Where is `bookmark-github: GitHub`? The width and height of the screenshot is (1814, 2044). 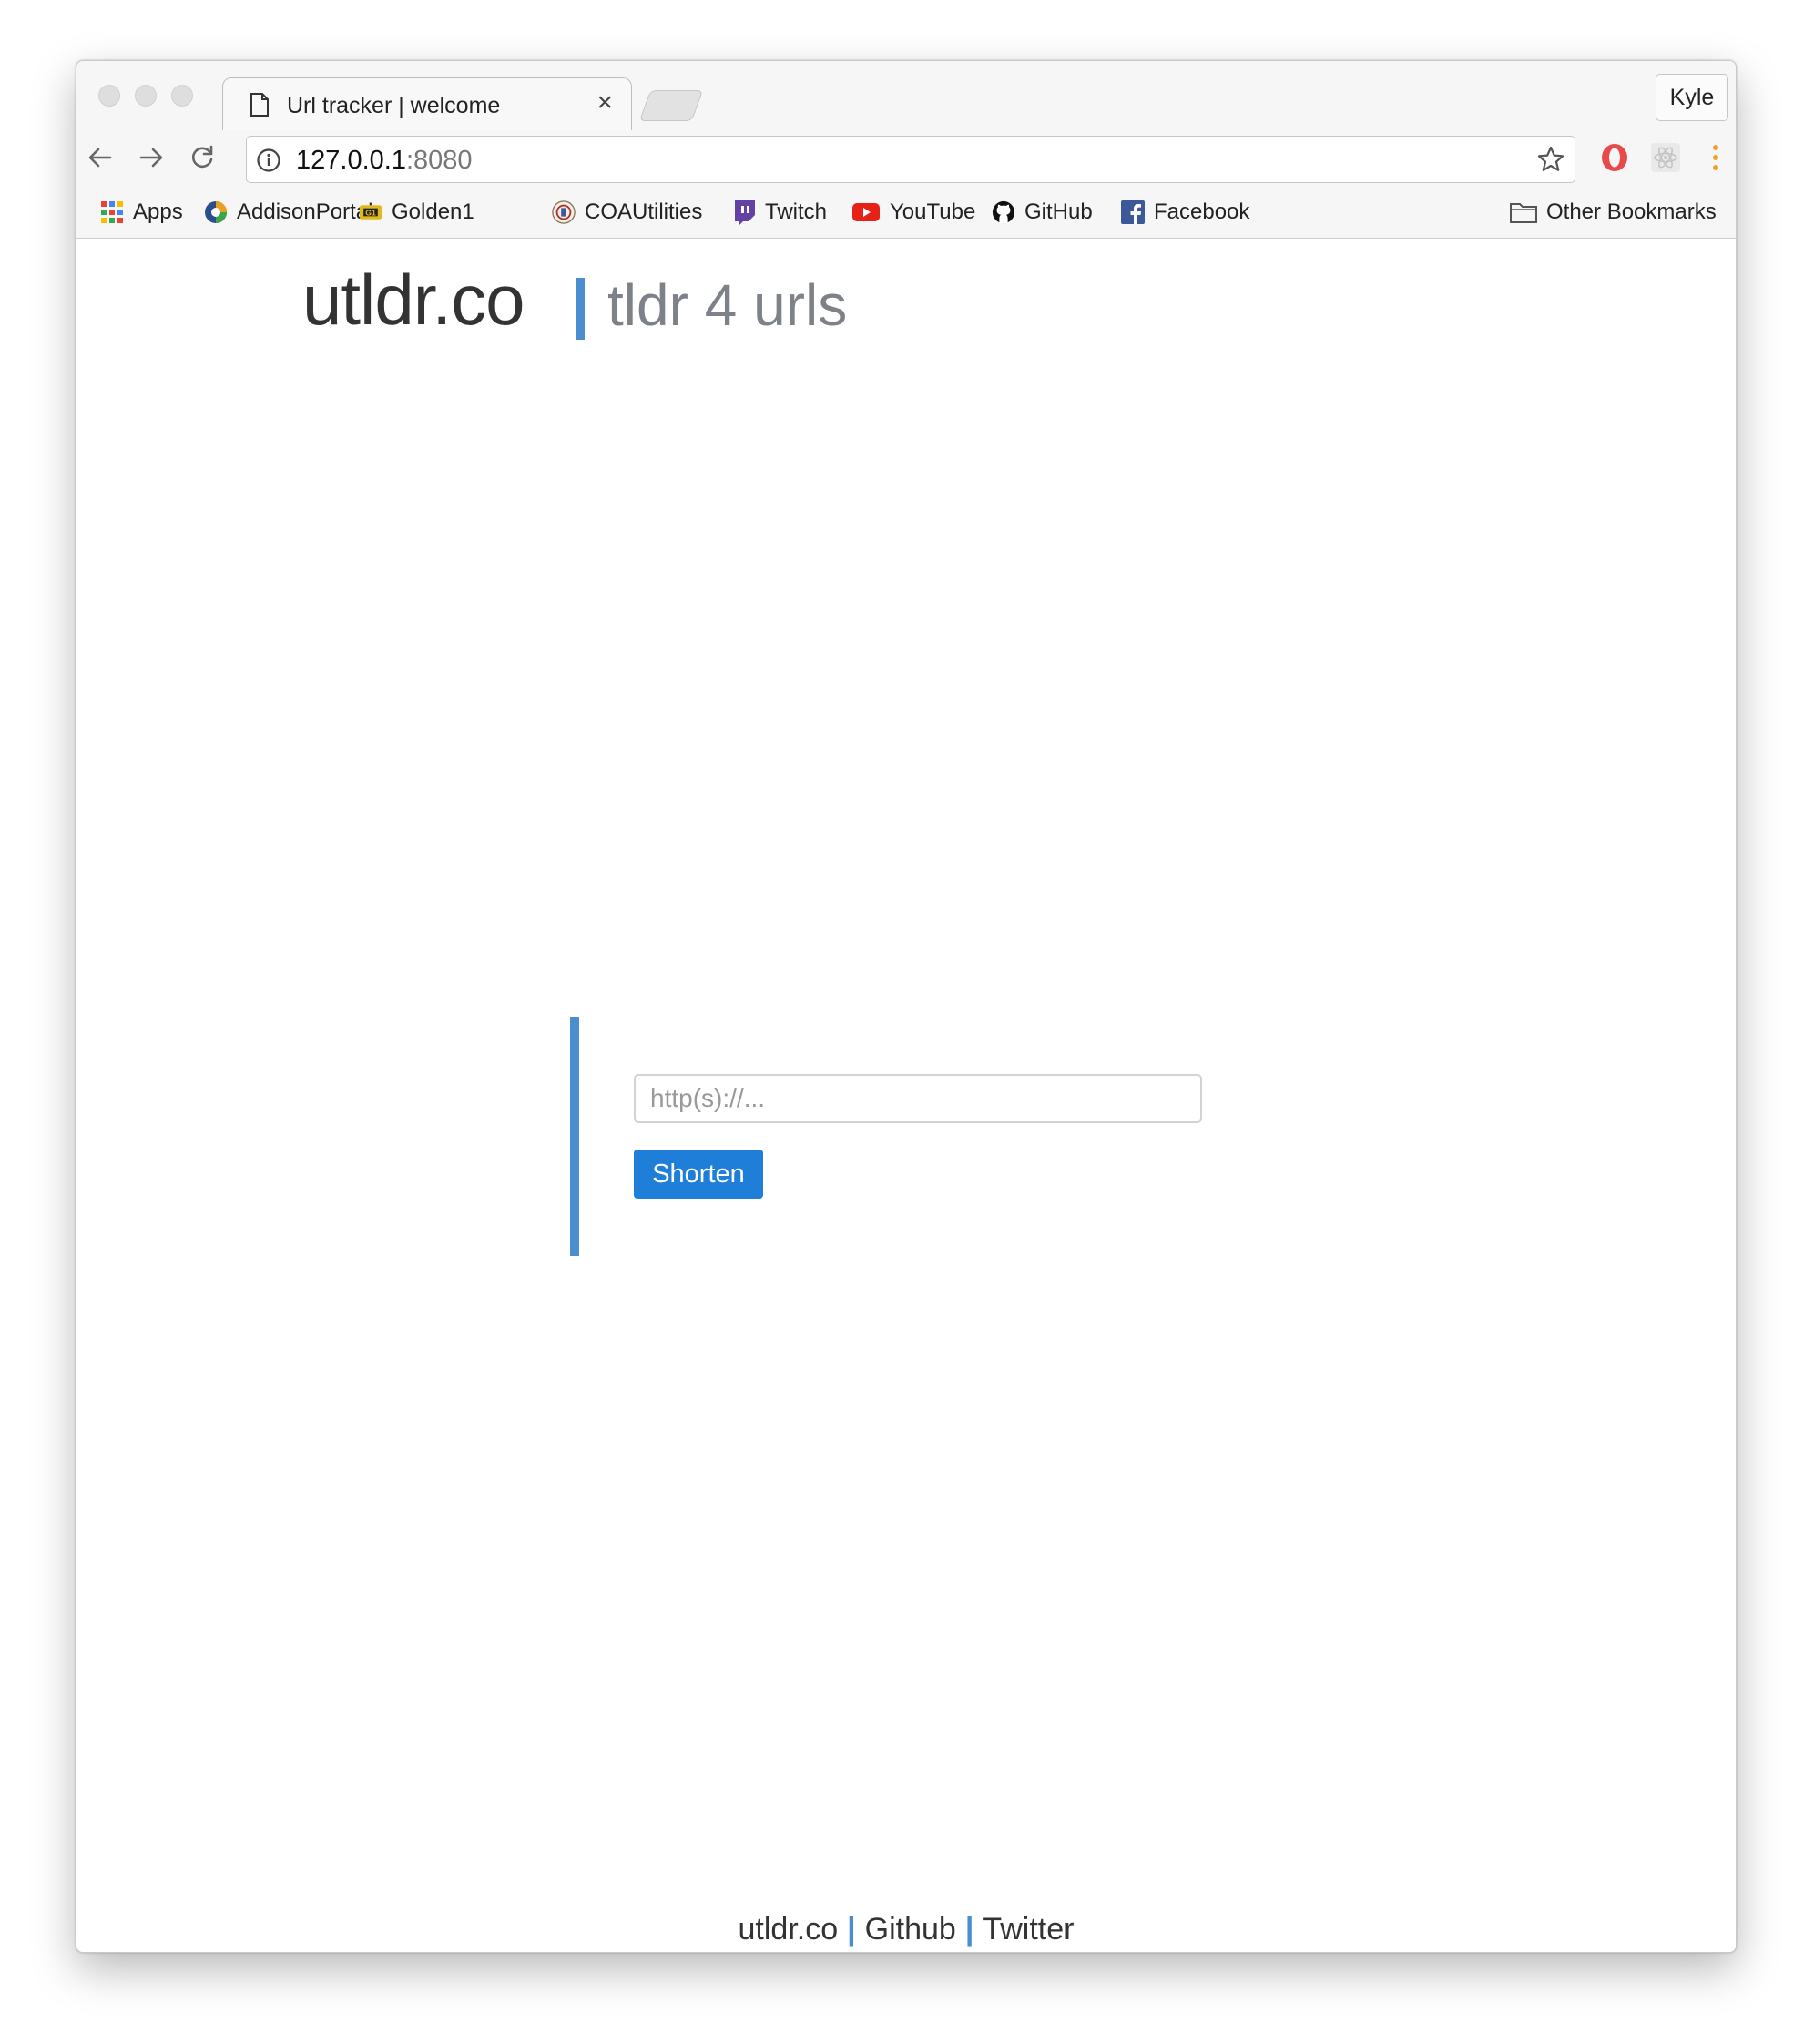
bookmark-github: GitHub is located at coordinates (1042, 213).